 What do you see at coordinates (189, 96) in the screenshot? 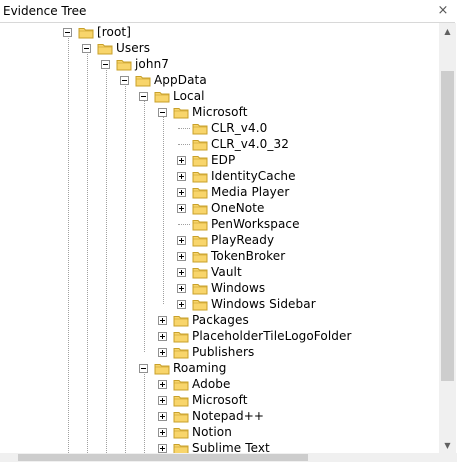
I see `tree-node-label: Local` at bounding box center [189, 96].